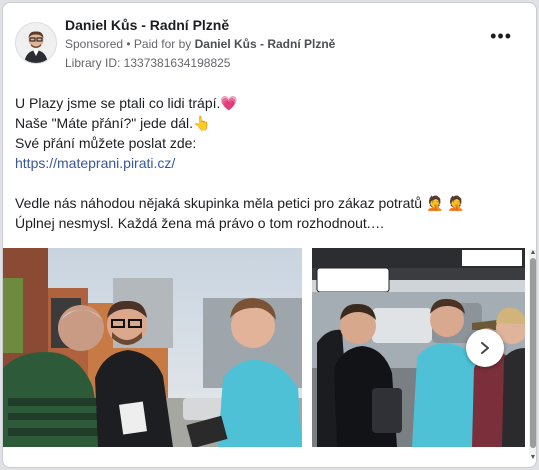 This screenshot has height=470, width=539. What do you see at coordinates (445, 203) in the screenshot?
I see `facepalm-emoji: 🤦 🤦` at bounding box center [445, 203].